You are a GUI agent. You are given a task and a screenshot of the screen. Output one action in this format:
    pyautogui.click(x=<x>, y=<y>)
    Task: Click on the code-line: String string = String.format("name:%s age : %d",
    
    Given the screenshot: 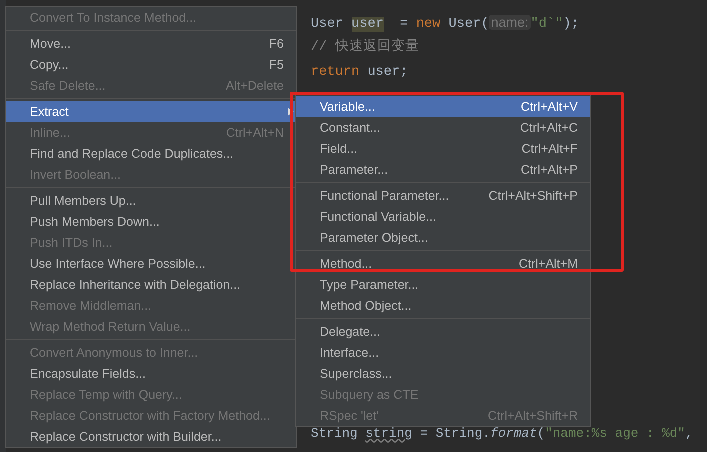 What is the action you would take?
    pyautogui.click(x=502, y=434)
    